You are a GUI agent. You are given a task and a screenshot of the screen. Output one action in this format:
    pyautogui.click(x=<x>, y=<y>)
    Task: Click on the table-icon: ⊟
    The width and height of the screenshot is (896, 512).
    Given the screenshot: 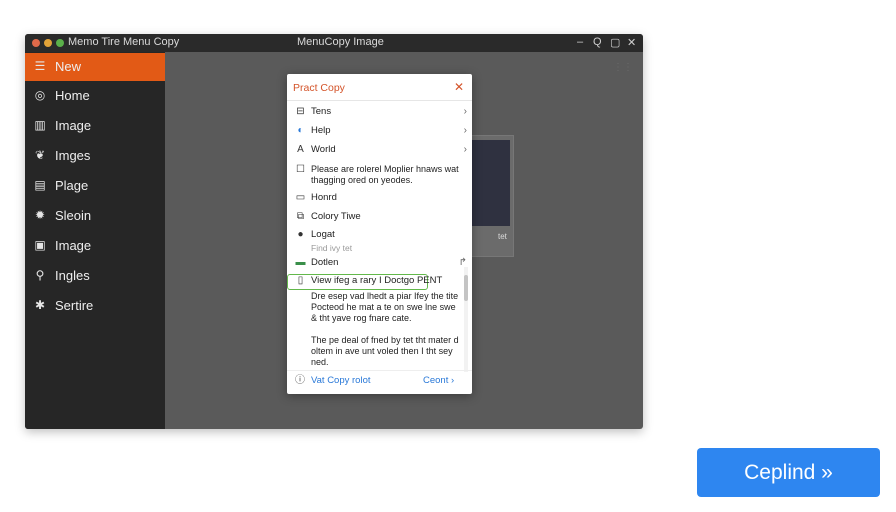 What is the action you would take?
    pyautogui.click(x=300, y=111)
    